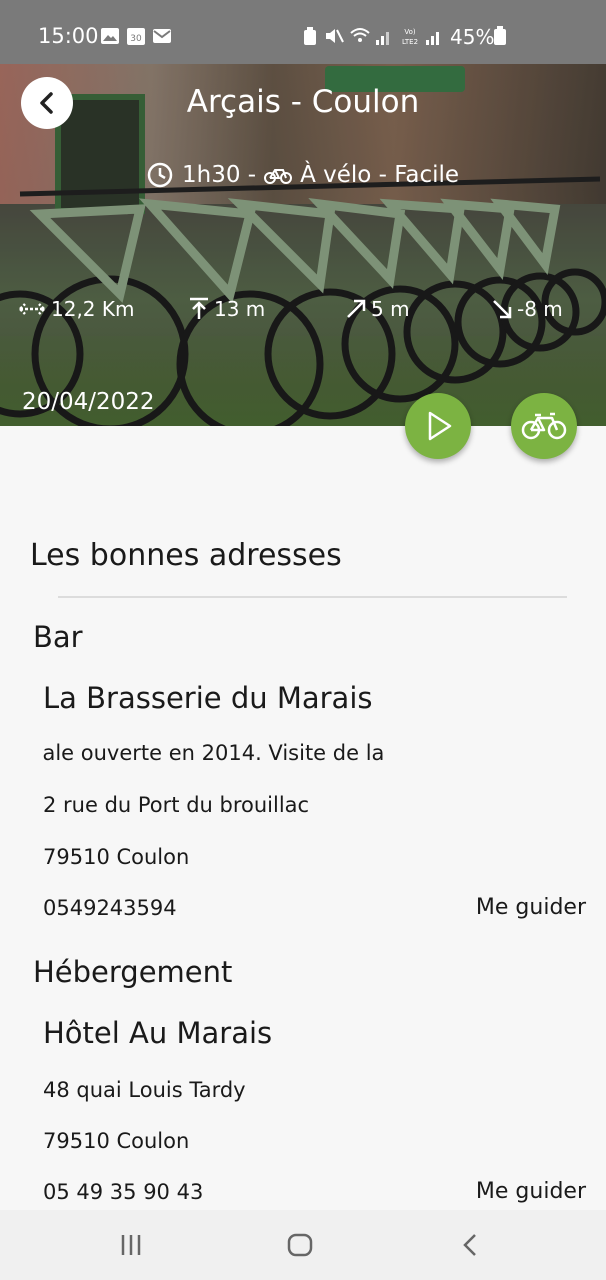 The width and height of the screenshot is (606, 1280). Describe the element at coordinates (123, 1192) in the screenshot. I see `place-phone: 05 49 35 90 43` at that location.